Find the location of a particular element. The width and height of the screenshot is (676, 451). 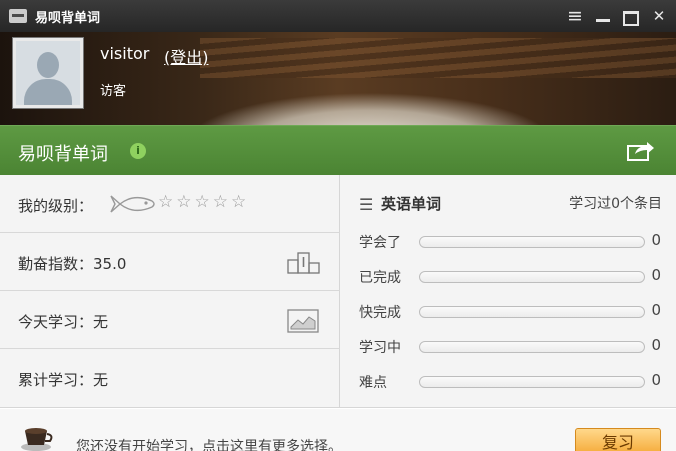

maximize-icon is located at coordinates (631, 16).